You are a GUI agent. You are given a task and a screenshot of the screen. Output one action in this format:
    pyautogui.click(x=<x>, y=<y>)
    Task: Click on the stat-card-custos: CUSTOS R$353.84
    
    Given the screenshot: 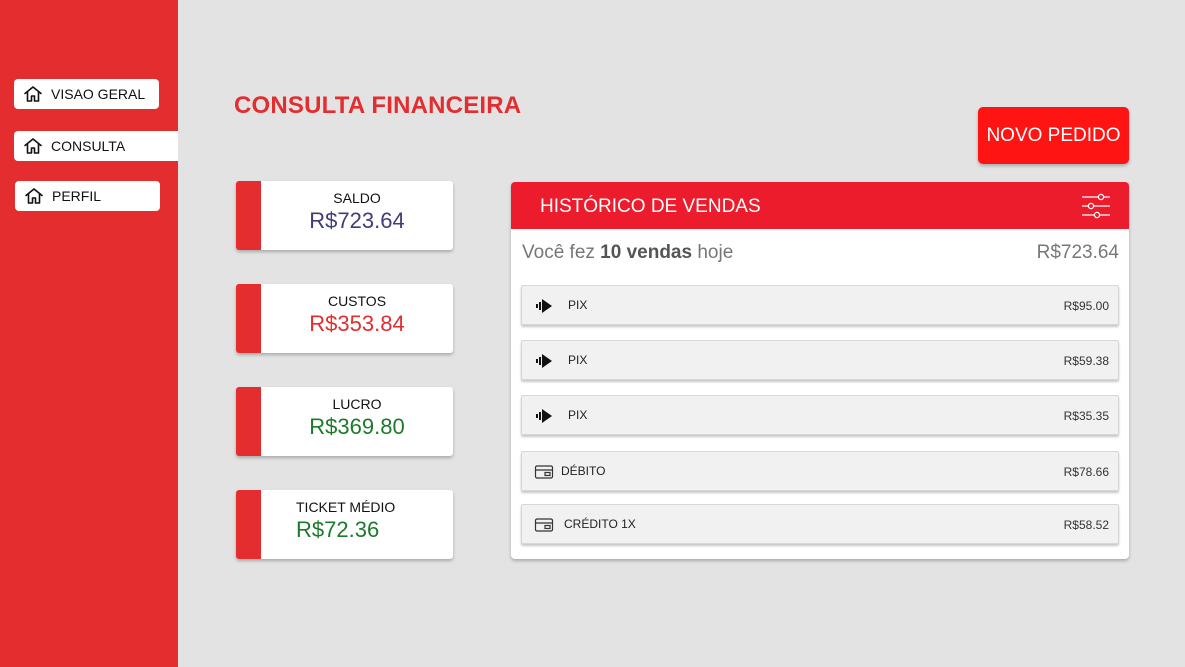 What is the action you would take?
    pyautogui.click(x=344, y=318)
    